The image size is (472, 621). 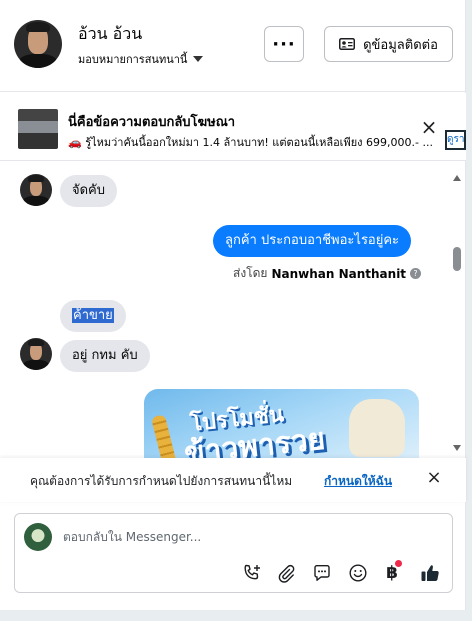 I want to click on like-icon, so click(x=430, y=573).